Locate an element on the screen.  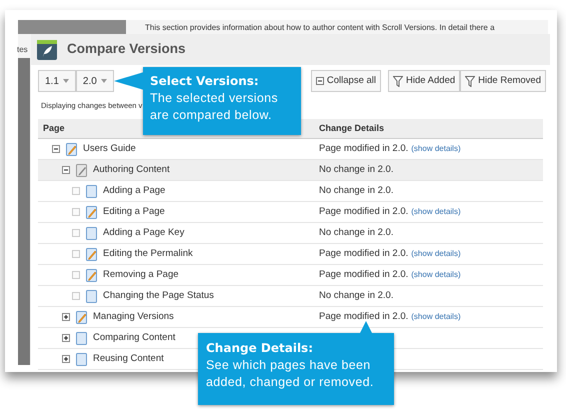
version-dropdown: 1.1 is located at coordinates (57, 81).